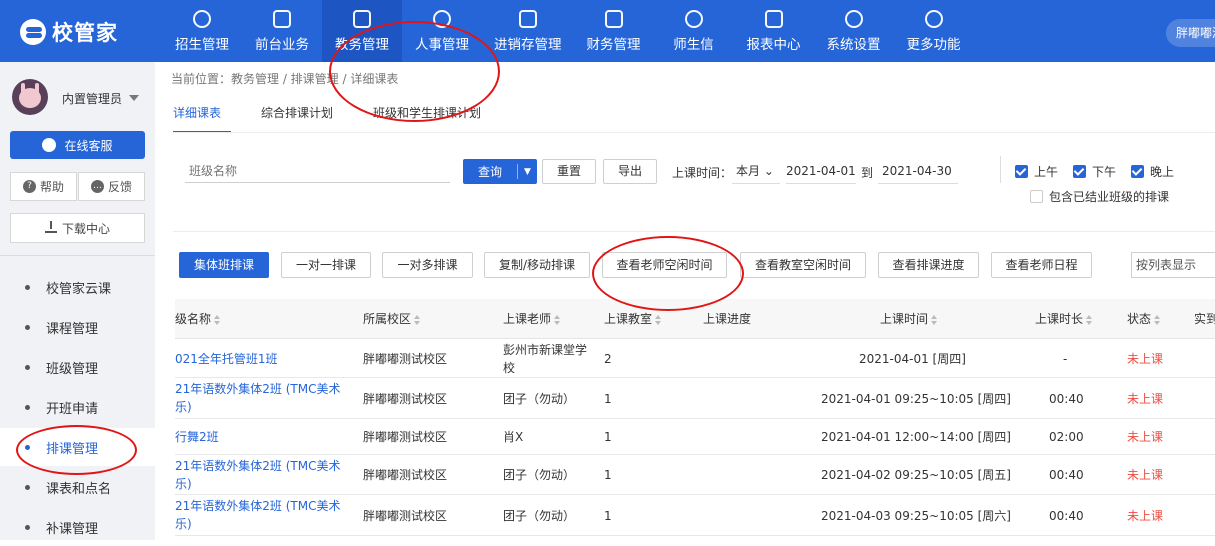  Describe the element at coordinates (693, 18) in the screenshot. I see `message-icon` at that location.